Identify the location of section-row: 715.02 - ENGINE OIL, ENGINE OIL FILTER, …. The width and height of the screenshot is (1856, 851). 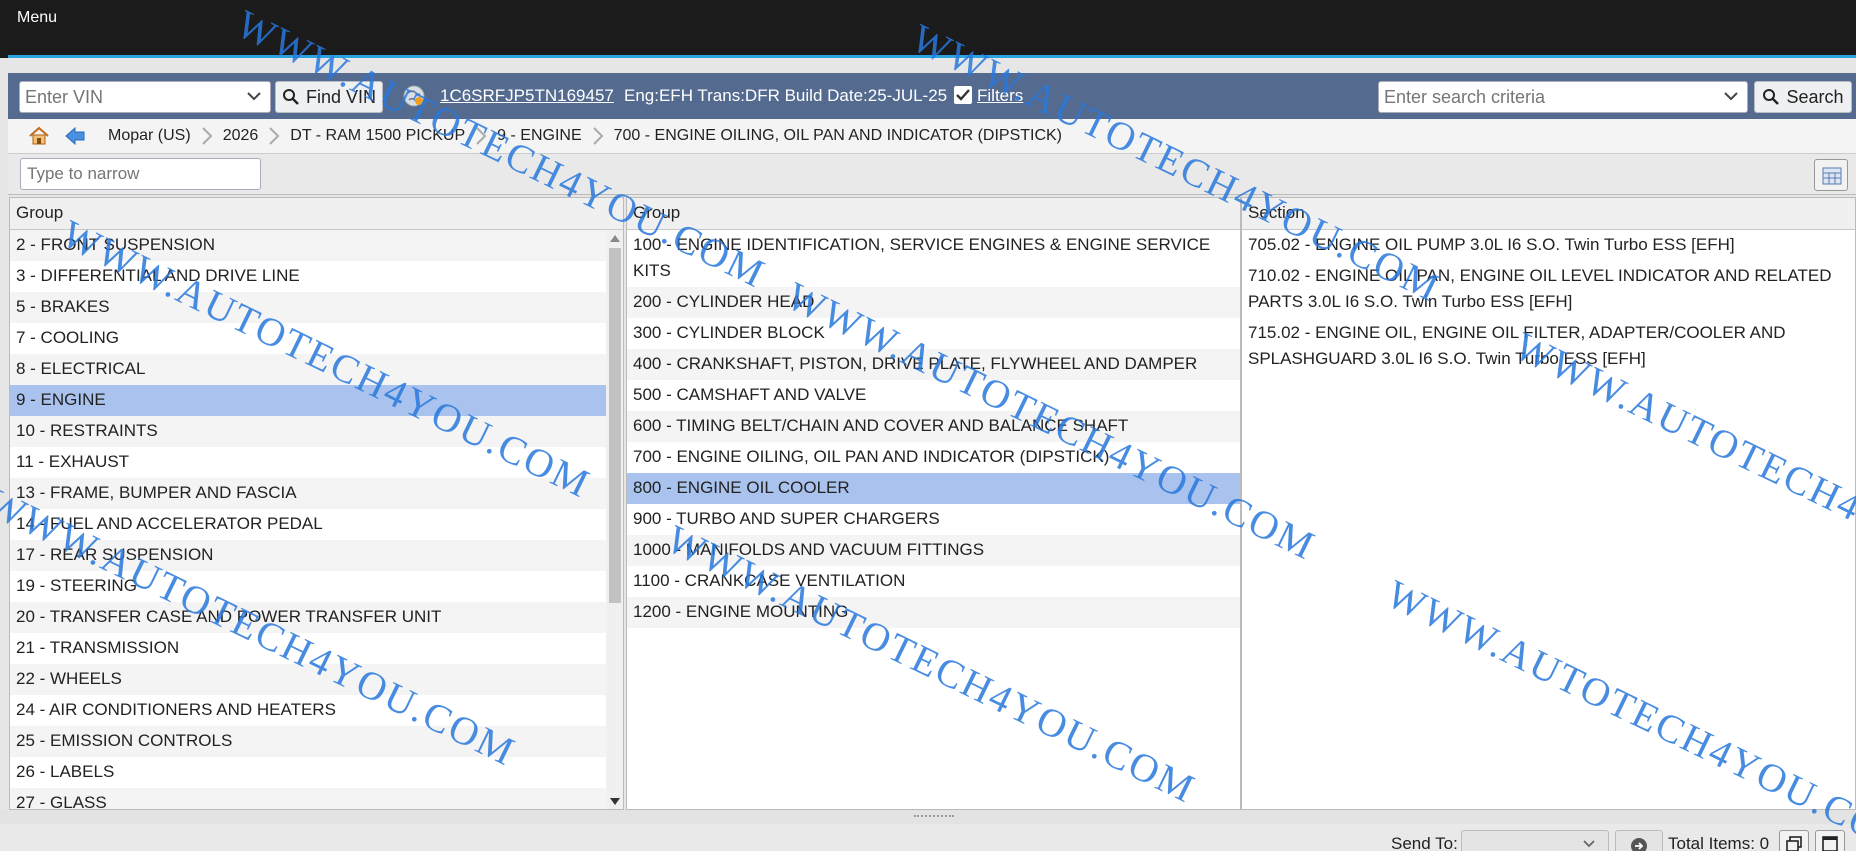
(1548, 346).